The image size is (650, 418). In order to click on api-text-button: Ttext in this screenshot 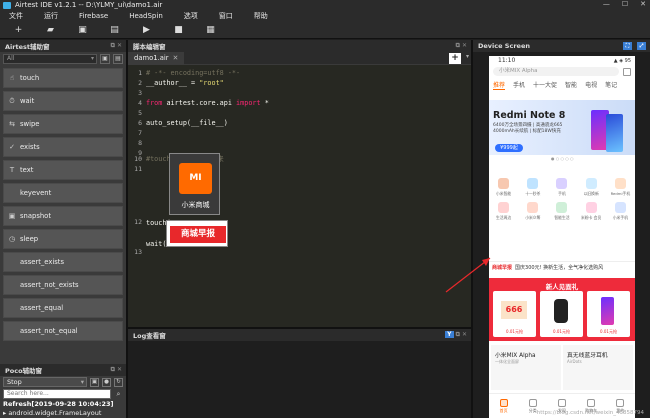, I will do `click(63, 170)`.